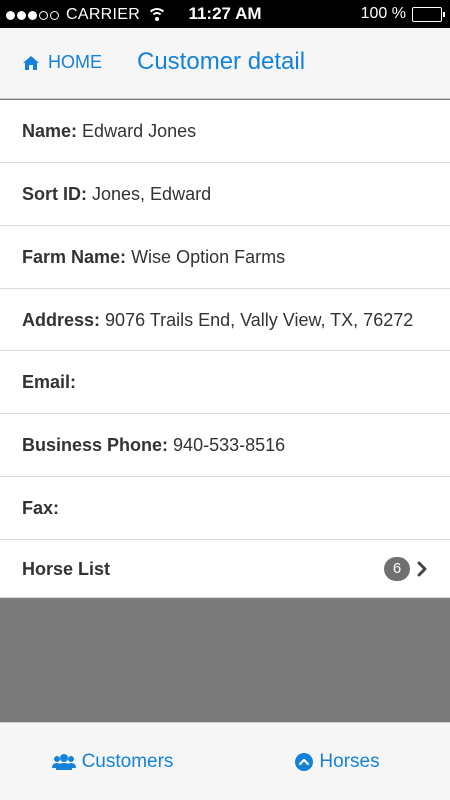  I want to click on home-button: HOME, so click(62, 62).